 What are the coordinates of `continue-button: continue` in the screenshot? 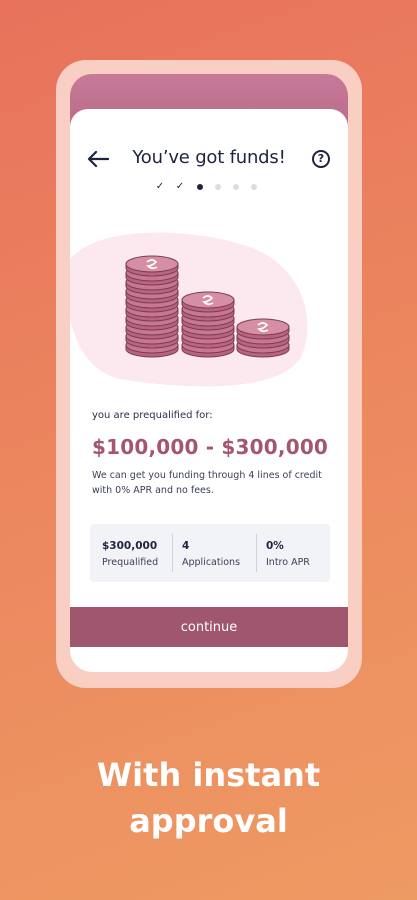 It's located at (209, 627).